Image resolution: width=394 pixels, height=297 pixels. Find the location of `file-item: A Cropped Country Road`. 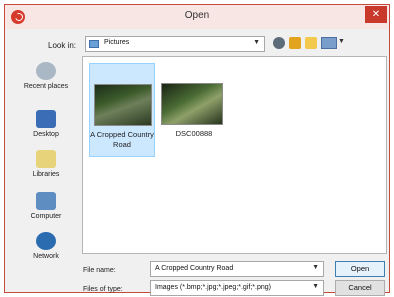

file-item: A Cropped Country Road is located at coordinates (122, 110).